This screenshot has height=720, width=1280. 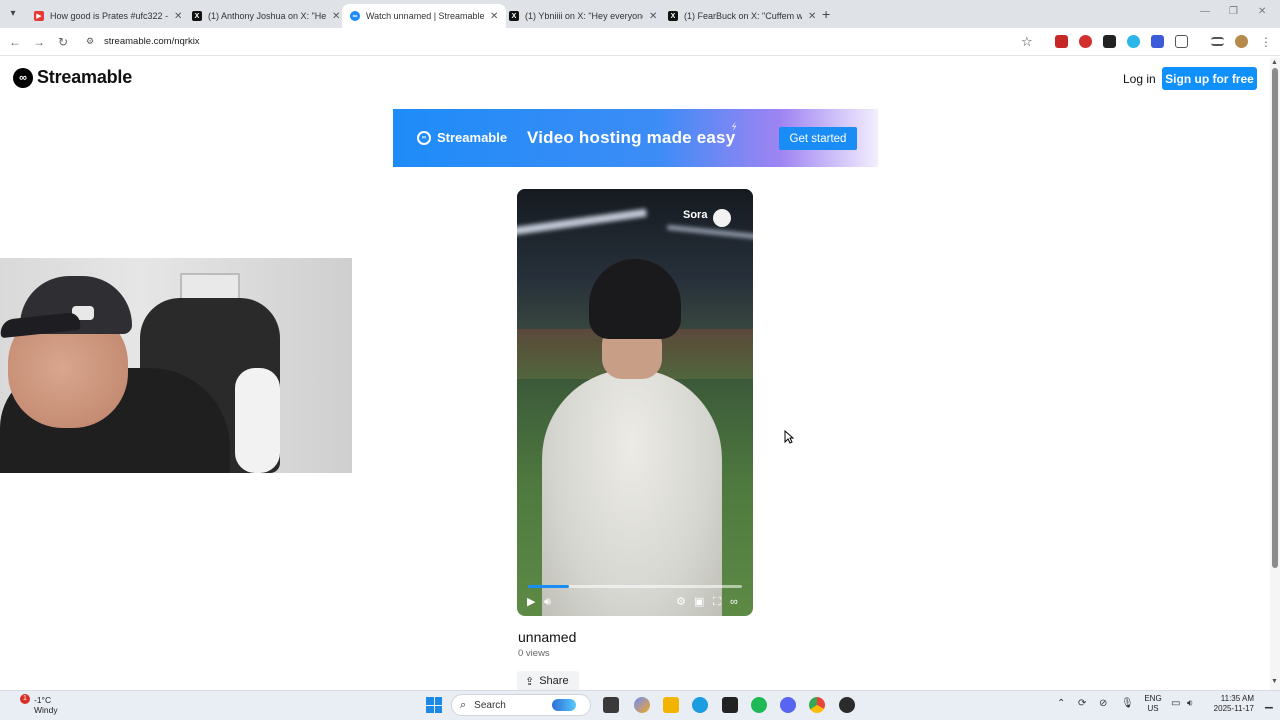 What do you see at coordinates (826, 14) in the screenshot?
I see `new-tab-button: +` at bounding box center [826, 14].